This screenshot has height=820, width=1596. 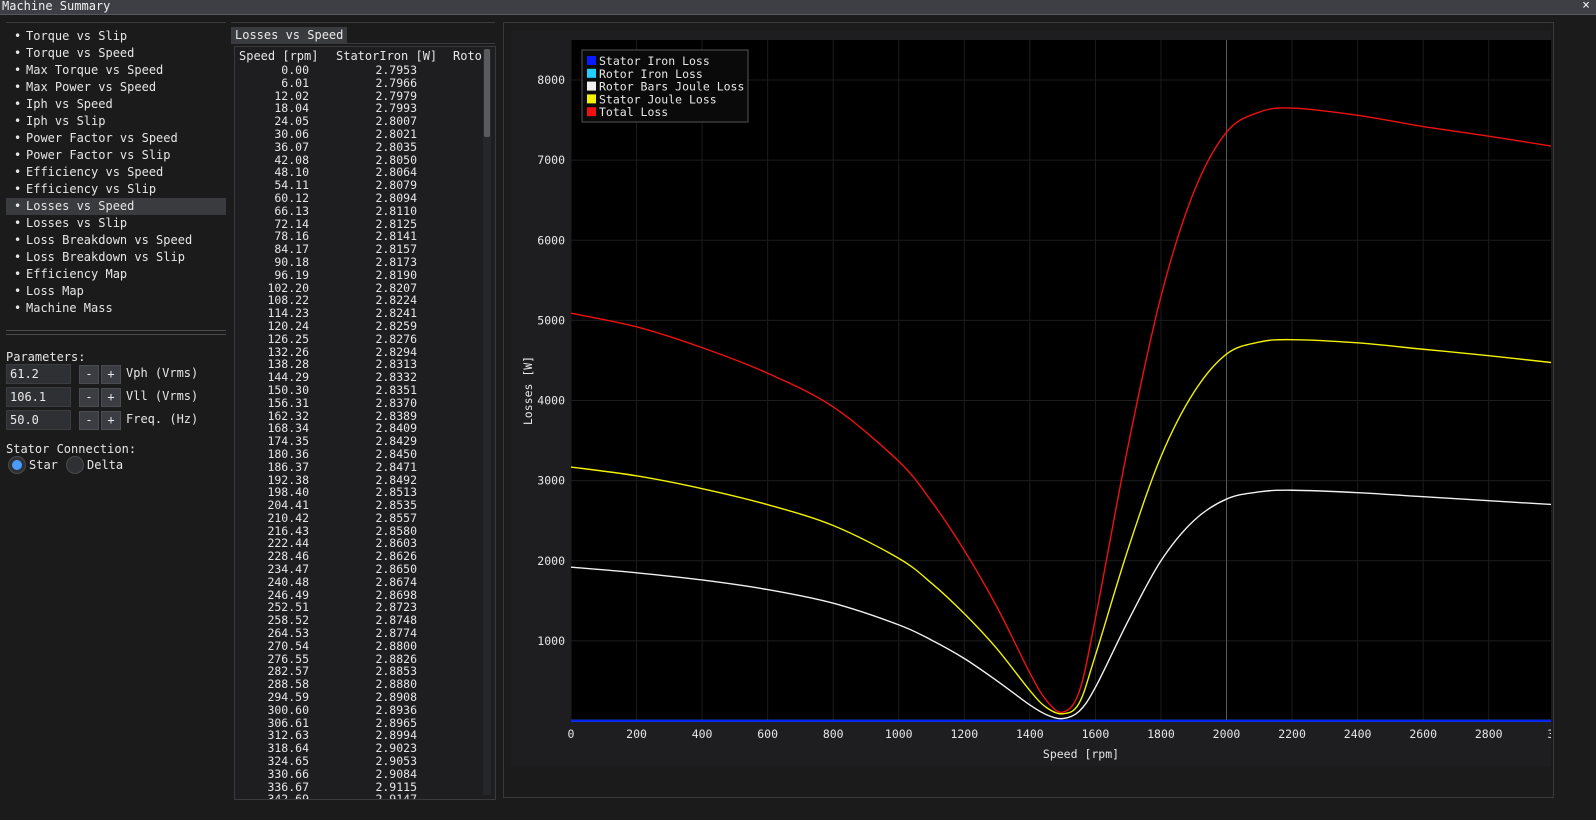 What do you see at coordinates (359, 160) in the screenshot?
I see `table-row: 42.08 2.8050` at bounding box center [359, 160].